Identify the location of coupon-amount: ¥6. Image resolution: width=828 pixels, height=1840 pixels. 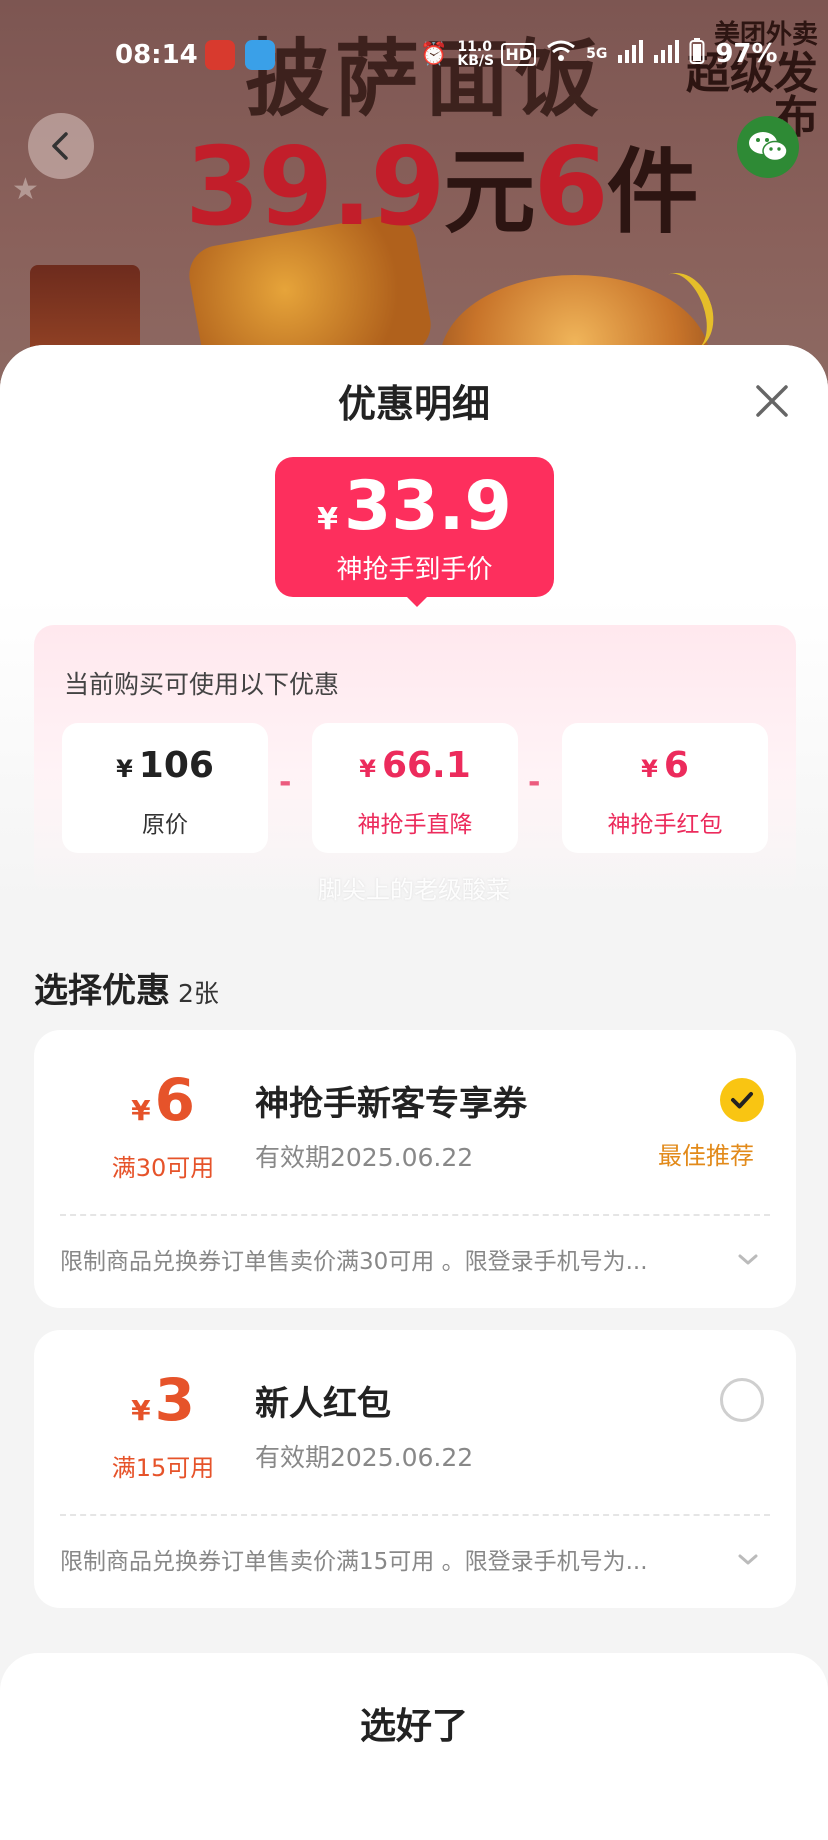
(163, 1100).